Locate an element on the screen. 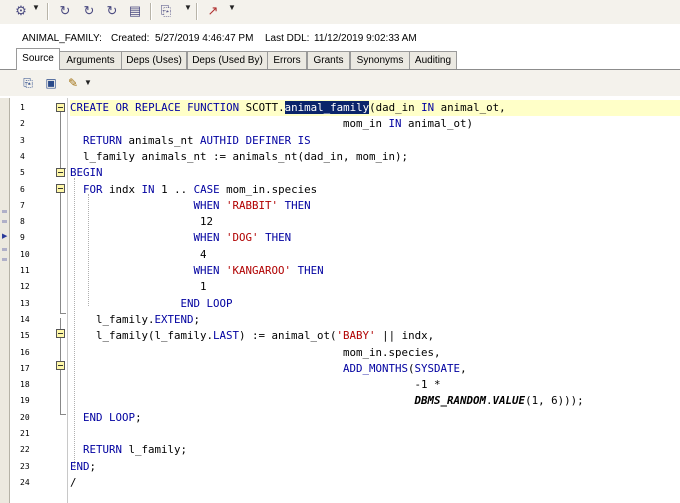 This screenshot has height=503, width=680. line-number: 16 is located at coordinates (25, 352).